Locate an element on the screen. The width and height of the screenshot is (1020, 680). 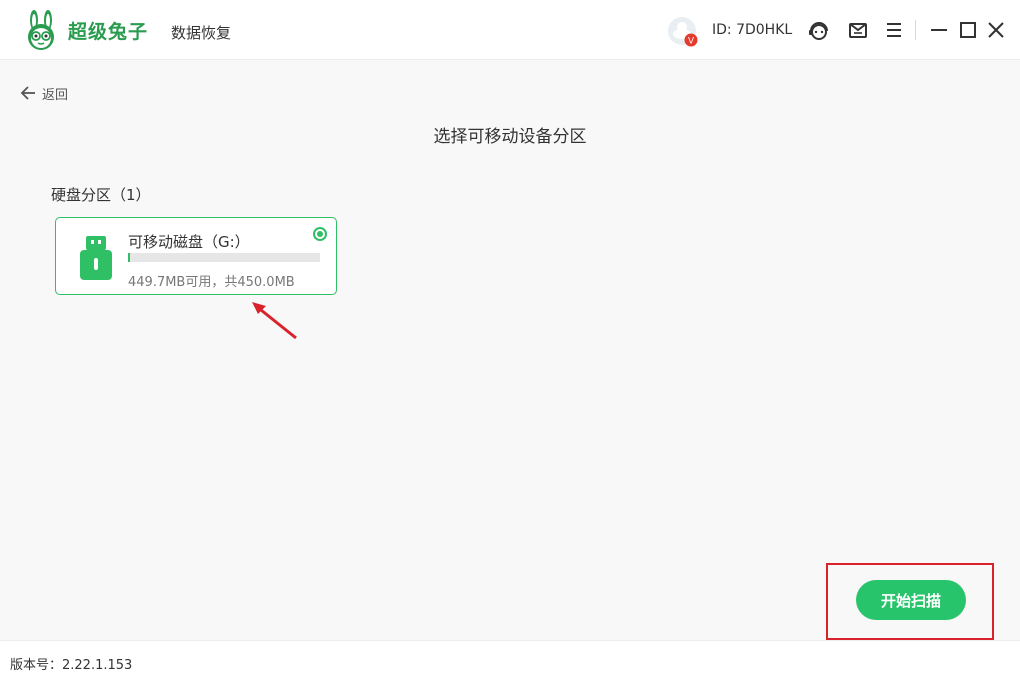
section-label: 硬盘分区（1） is located at coordinates (101, 195).